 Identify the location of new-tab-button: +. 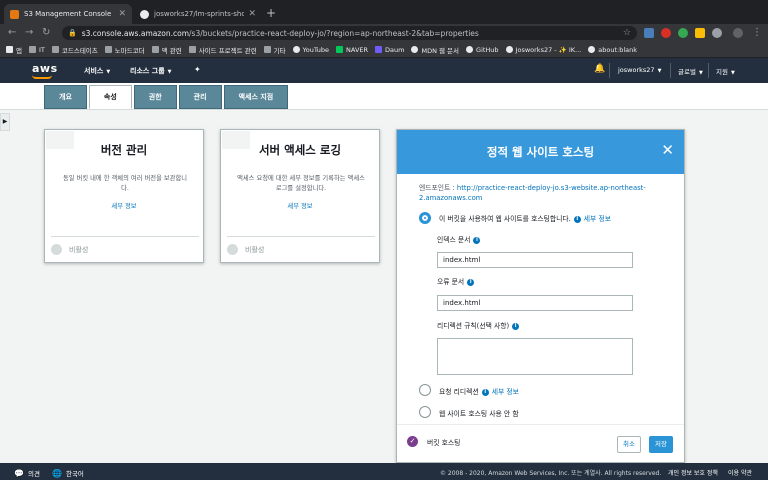
(271, 13).